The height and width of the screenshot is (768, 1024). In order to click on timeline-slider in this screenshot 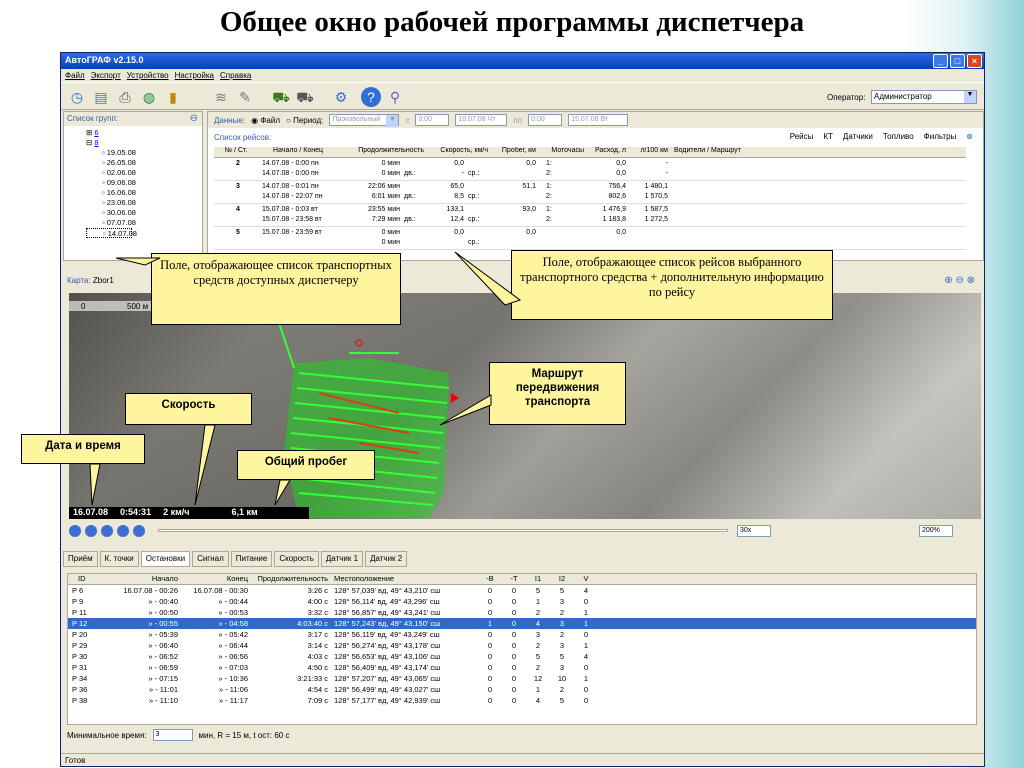, I will do `click(443, 530)`.